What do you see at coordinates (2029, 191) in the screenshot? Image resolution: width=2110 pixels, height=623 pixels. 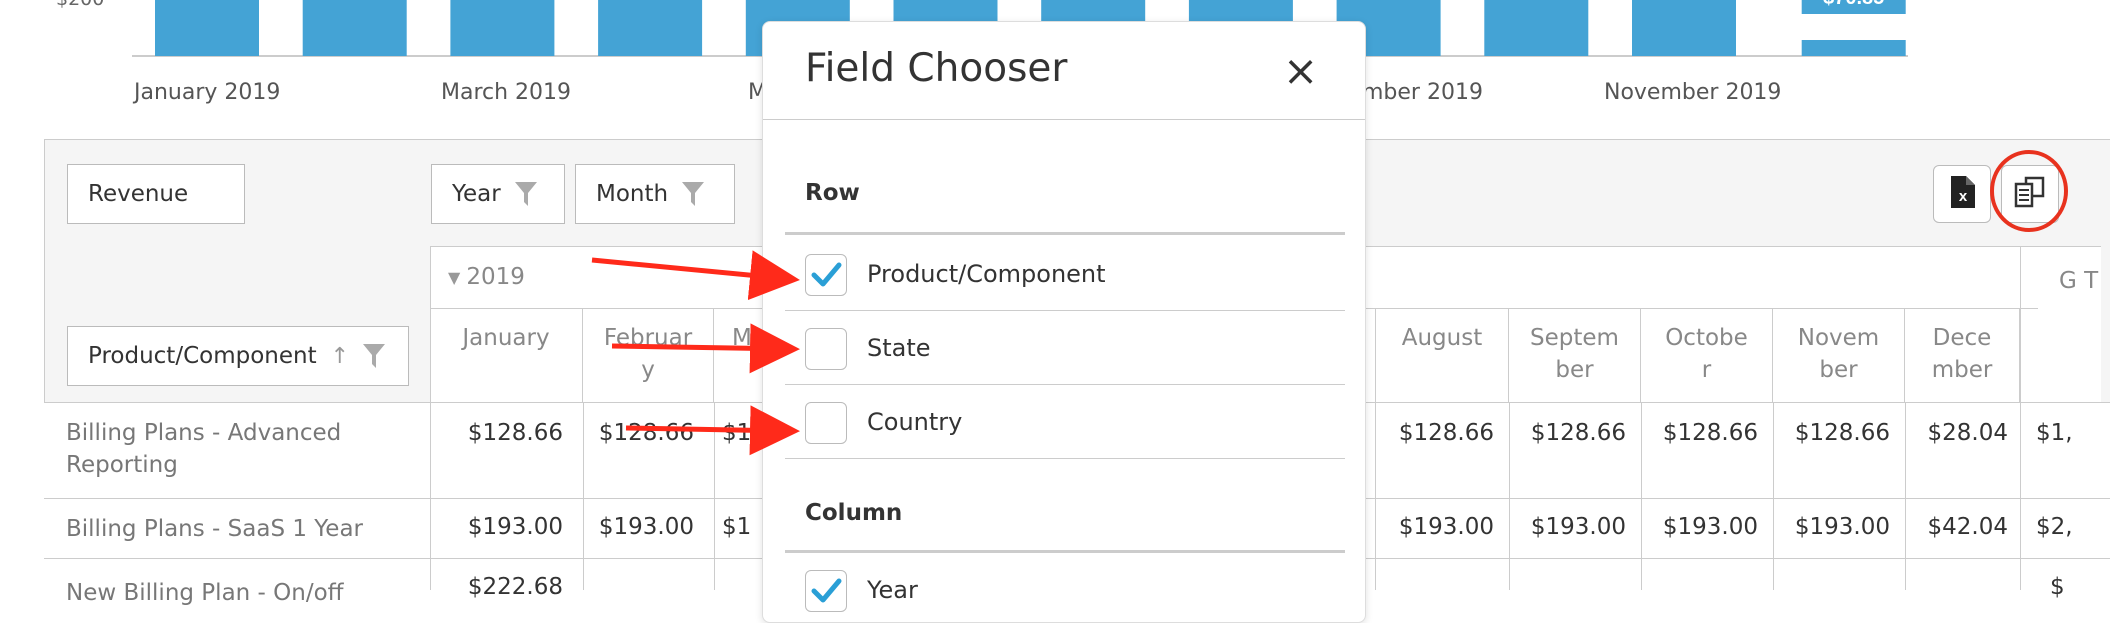 I see `annotation-circle` at bounding box center [2029, 191].